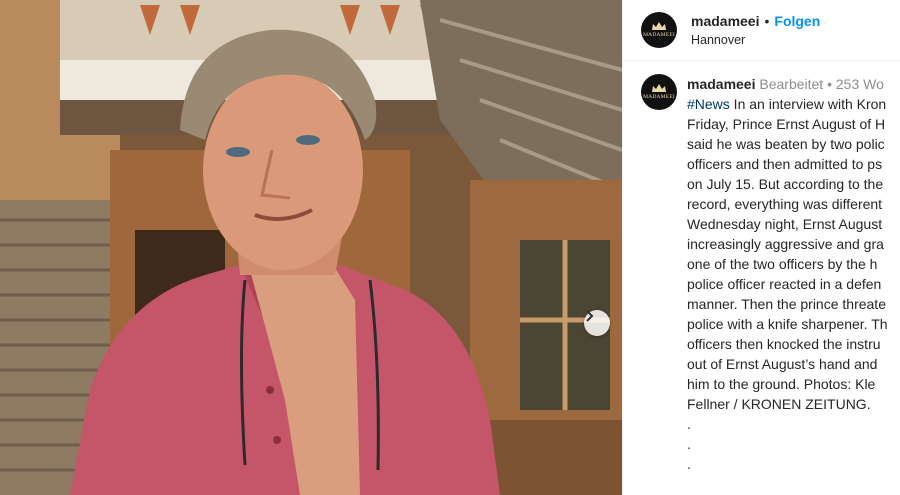 This screenshot has height=495, width=900. Describe the element at coordinates (782, 264) in the screenshot. I see `caption-text-line: one of the two officers by the h` at that location.